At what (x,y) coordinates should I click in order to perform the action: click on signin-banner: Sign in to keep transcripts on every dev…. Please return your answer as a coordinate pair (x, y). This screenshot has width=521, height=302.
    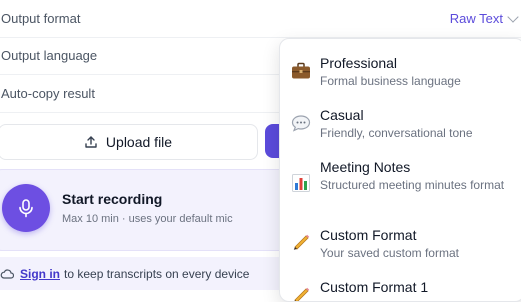
    Looking at the image, I should click on (146, 273).